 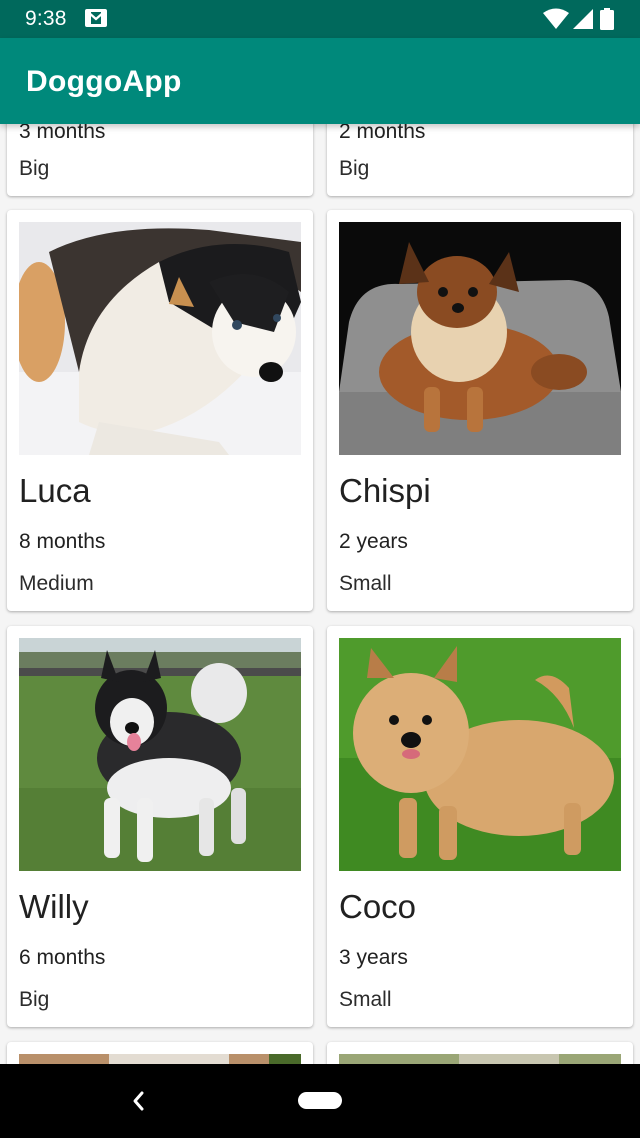 I want to click on dog-age: 3 years, so click(x=373, y=957).